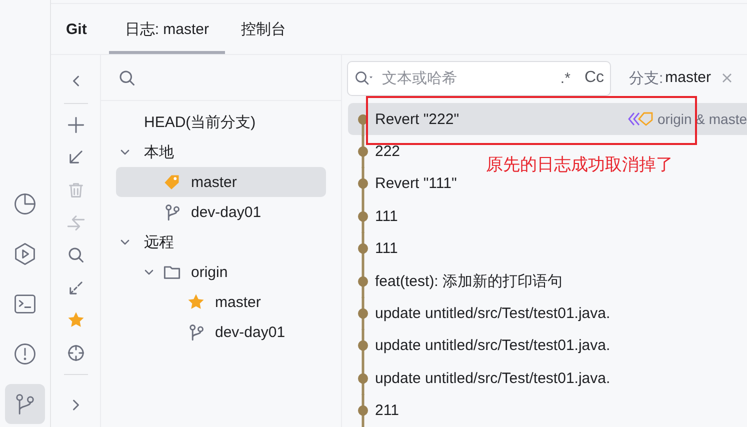 This screenshot has height=427, width=747. What do you see at coordinates (76, 29) in the screenshot?
I see `tool-window-title: Git` at bounding box center [76, 29].